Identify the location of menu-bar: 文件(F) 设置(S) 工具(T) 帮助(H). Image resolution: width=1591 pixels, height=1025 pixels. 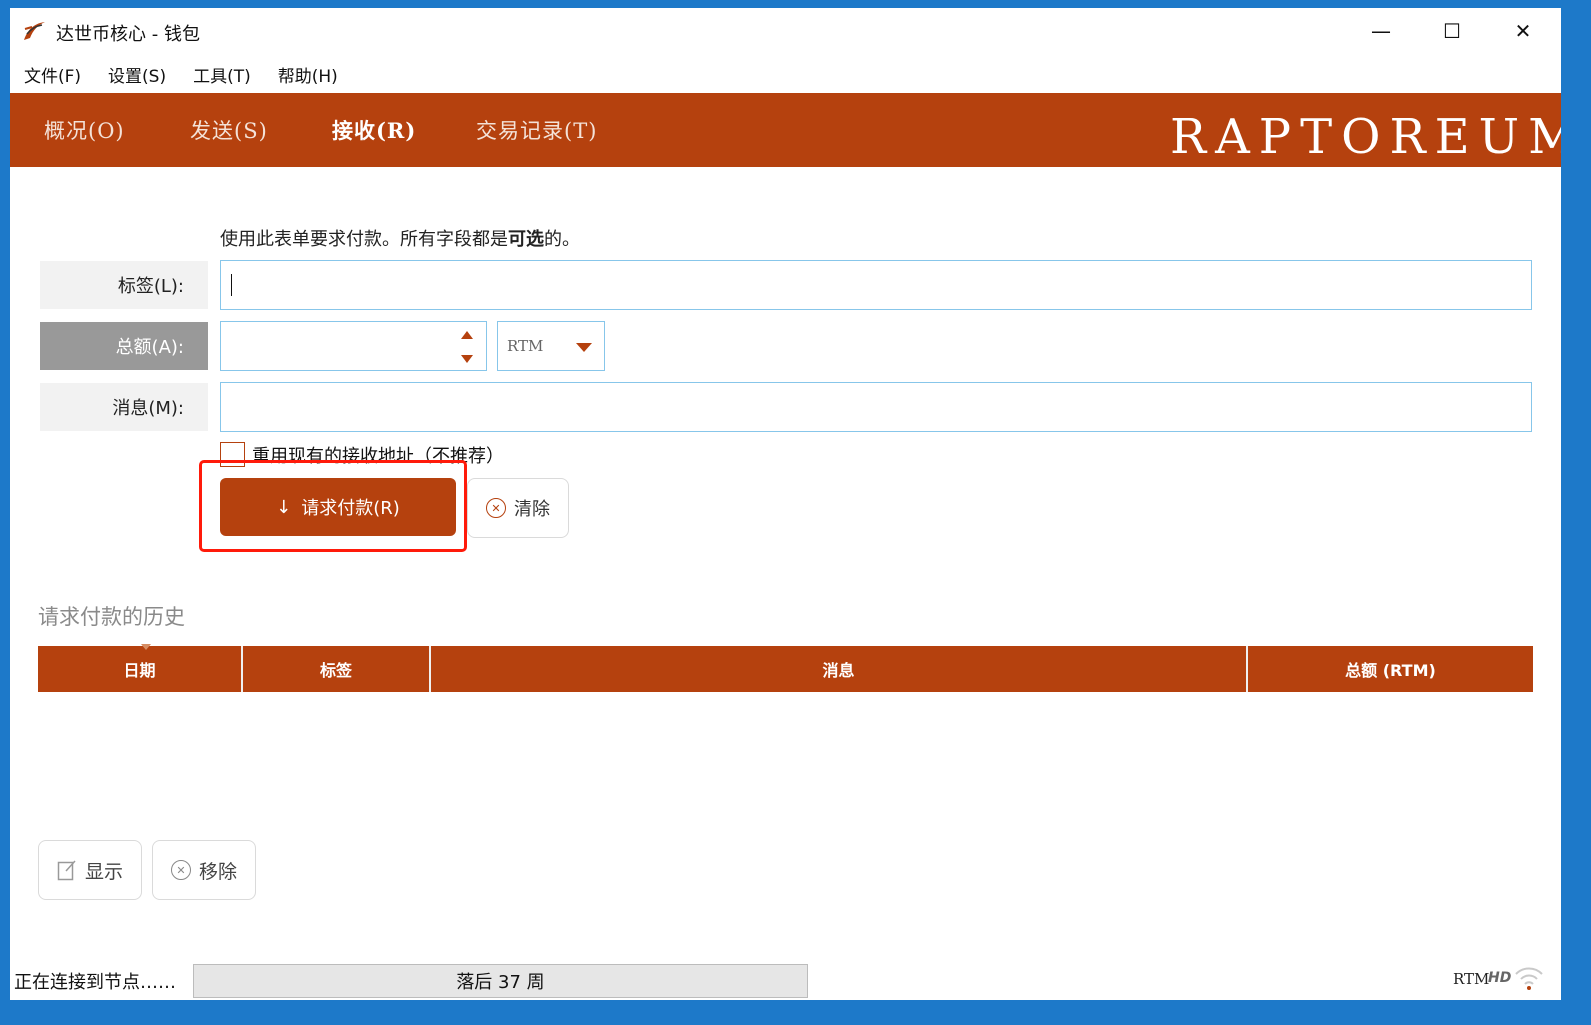
(785, 74).